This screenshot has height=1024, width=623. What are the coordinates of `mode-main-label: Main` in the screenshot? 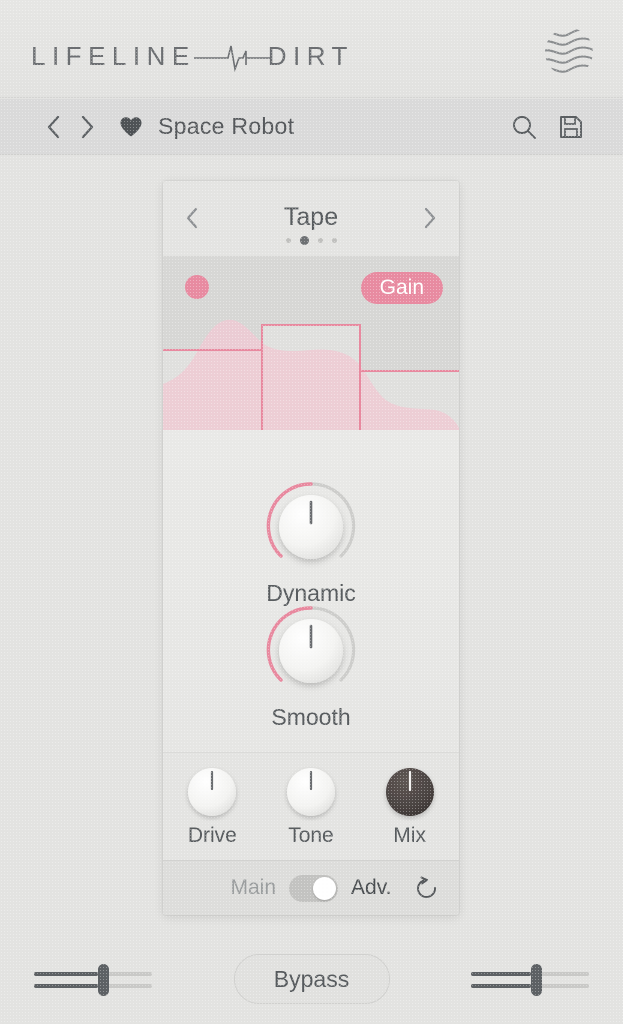 It's located at (254, 888).